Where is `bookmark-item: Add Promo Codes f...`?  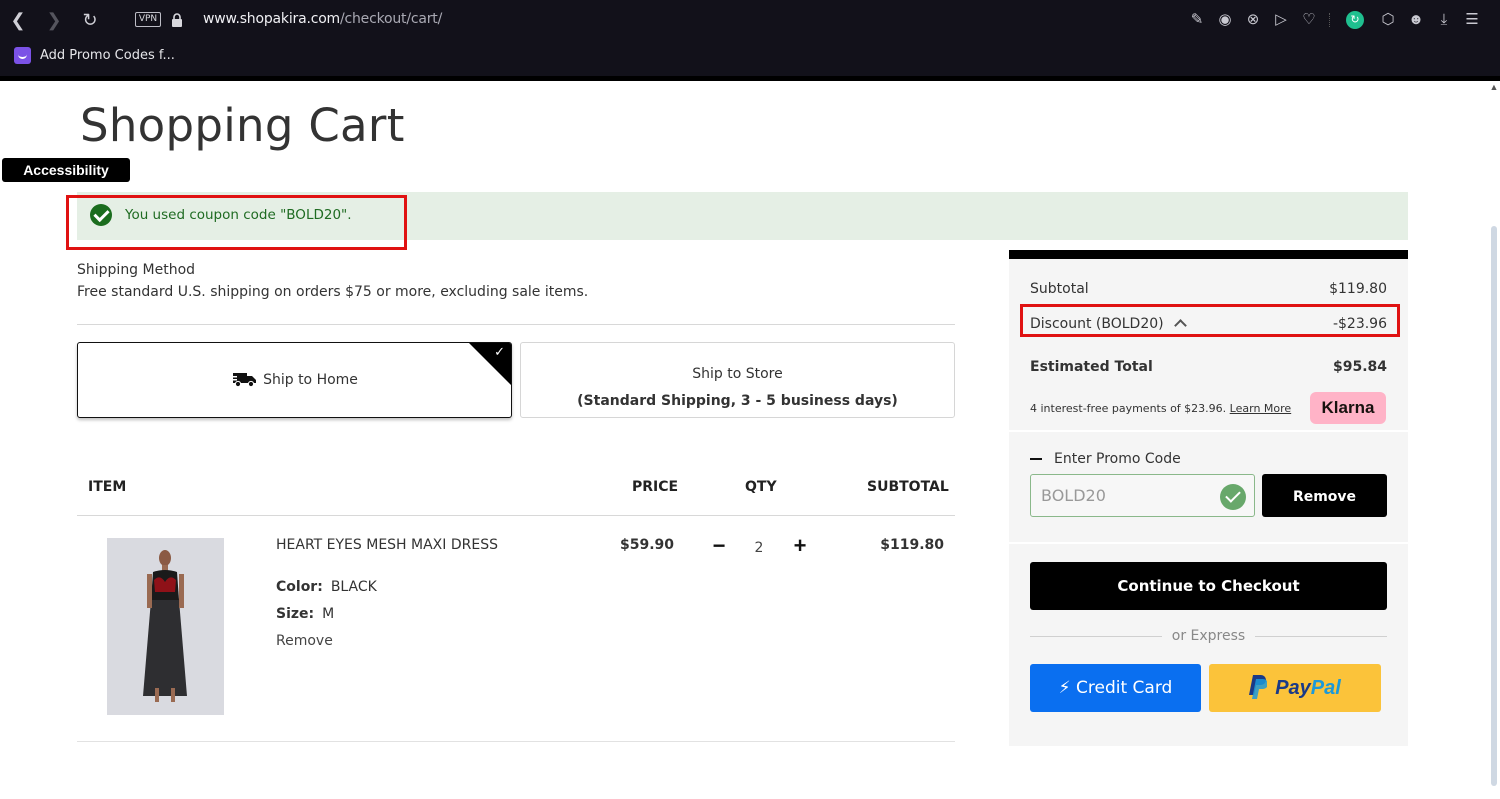
bookmark-item: Add Promo Codes f... is located at coordinates (94, 55).